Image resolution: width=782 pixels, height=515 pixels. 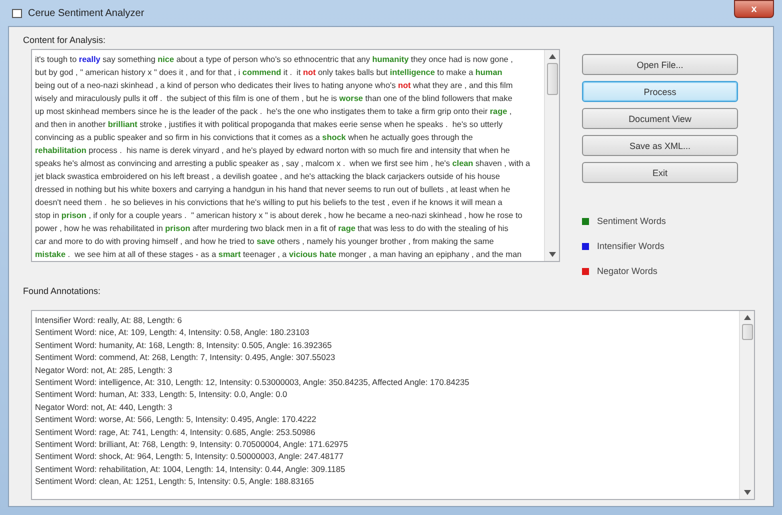 I want to click on annotation-line: Sentiment Word: human, At: 333, Length: 5, Intensity: 0.0, Angle: 0.0, so click(x=161, y=394).